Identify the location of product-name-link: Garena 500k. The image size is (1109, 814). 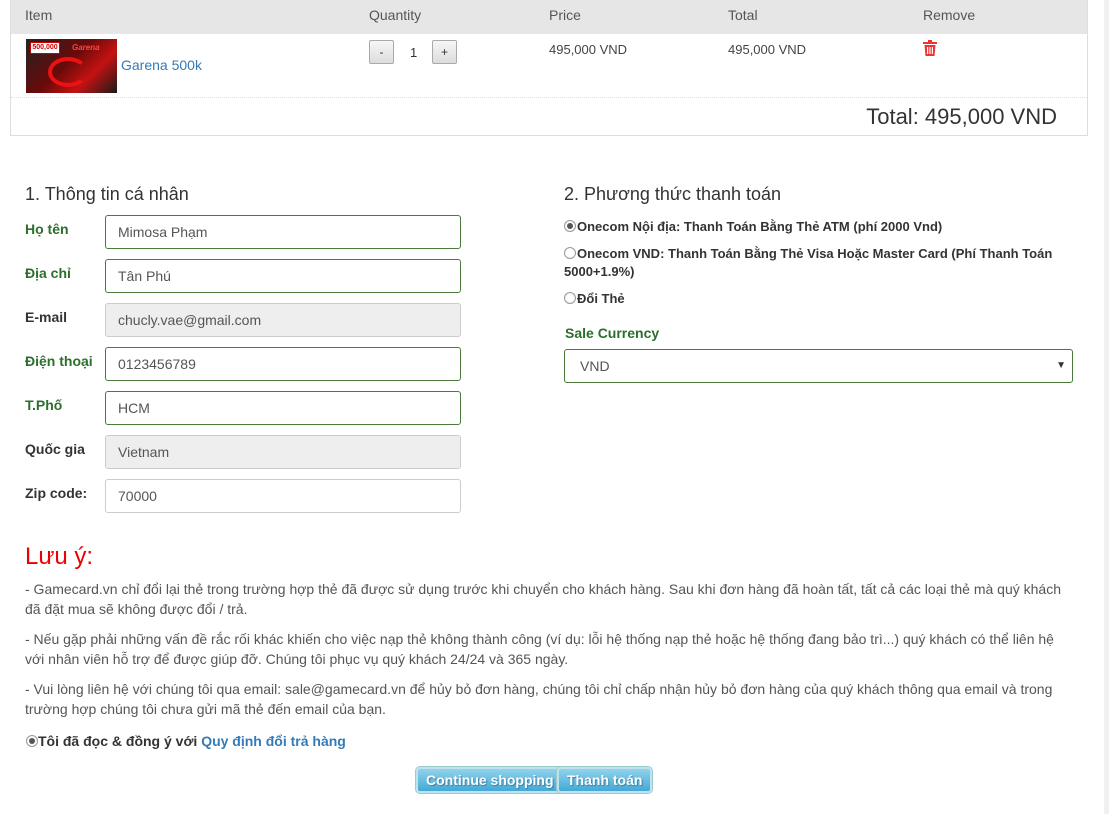
(161, 65).